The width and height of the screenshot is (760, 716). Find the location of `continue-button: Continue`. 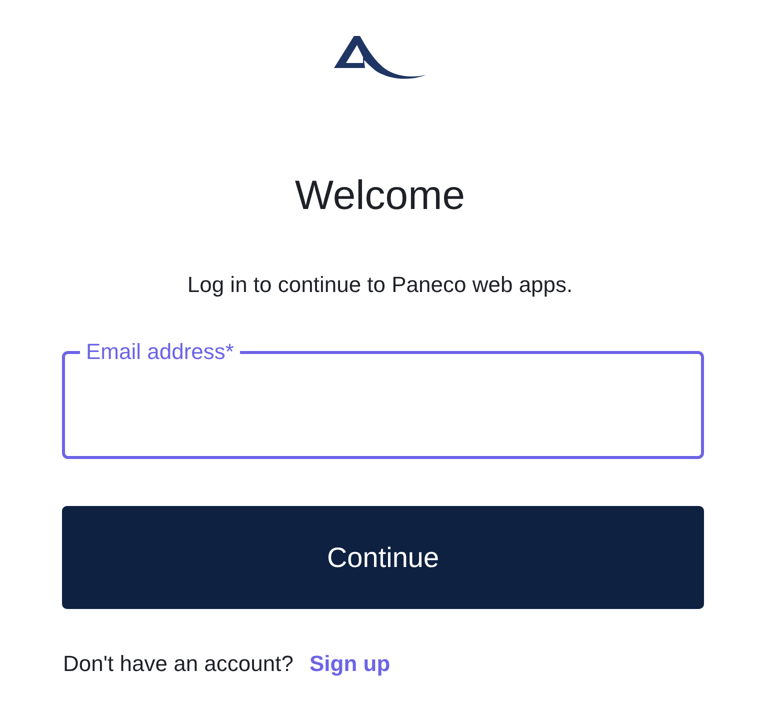

continue-button: Continue is located at coordinates (383, 557).